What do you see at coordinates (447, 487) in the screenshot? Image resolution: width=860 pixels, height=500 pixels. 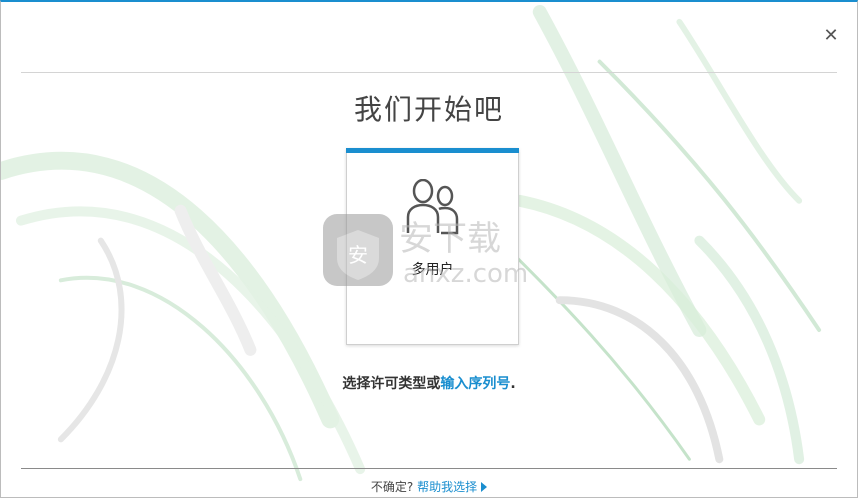 I see `help-link-label: 帮助我选择` at bounding box center [447, 487].